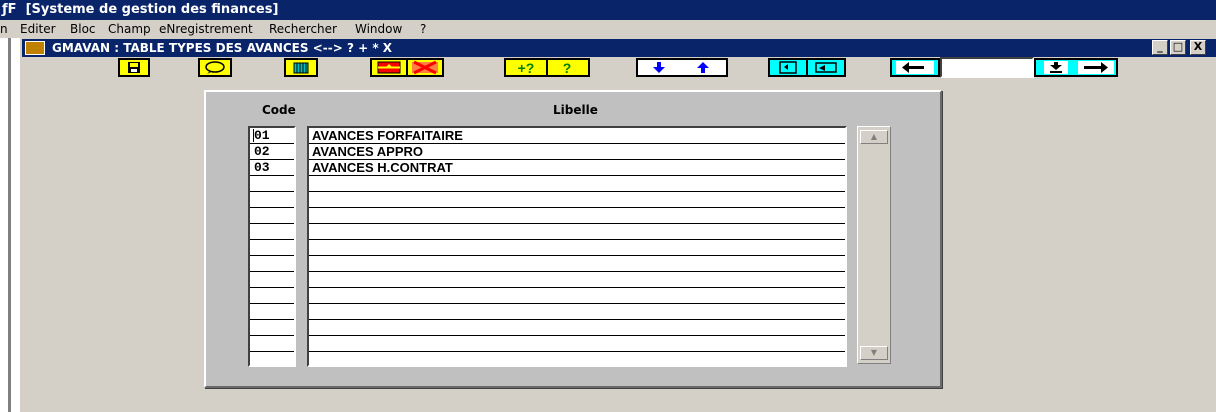  I want to click on print-button, so click(826, 67).